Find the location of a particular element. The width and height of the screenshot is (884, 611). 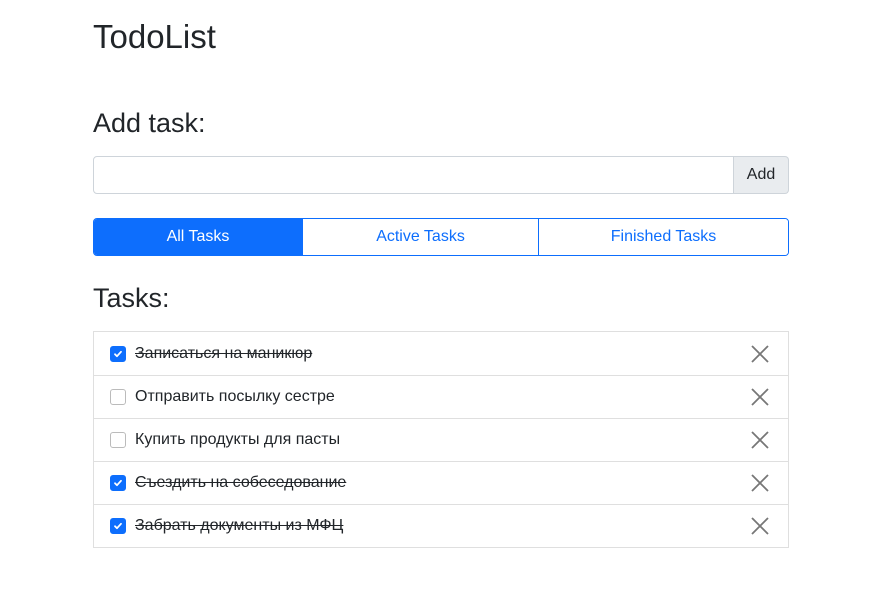

tab-all-tasks: All Tasks is located at coordinates (198, 237).